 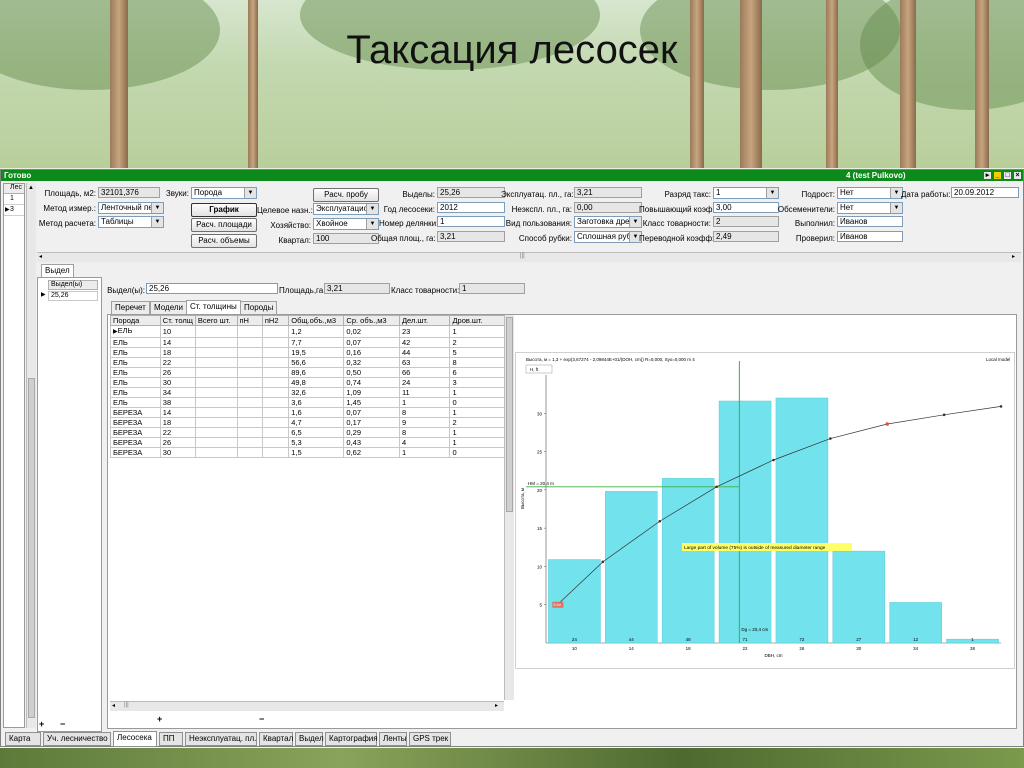 What do you see at coordinates (371, 331) in the screenshot?
I see `table-cell: 0,02` at bounding box center [371, 331].